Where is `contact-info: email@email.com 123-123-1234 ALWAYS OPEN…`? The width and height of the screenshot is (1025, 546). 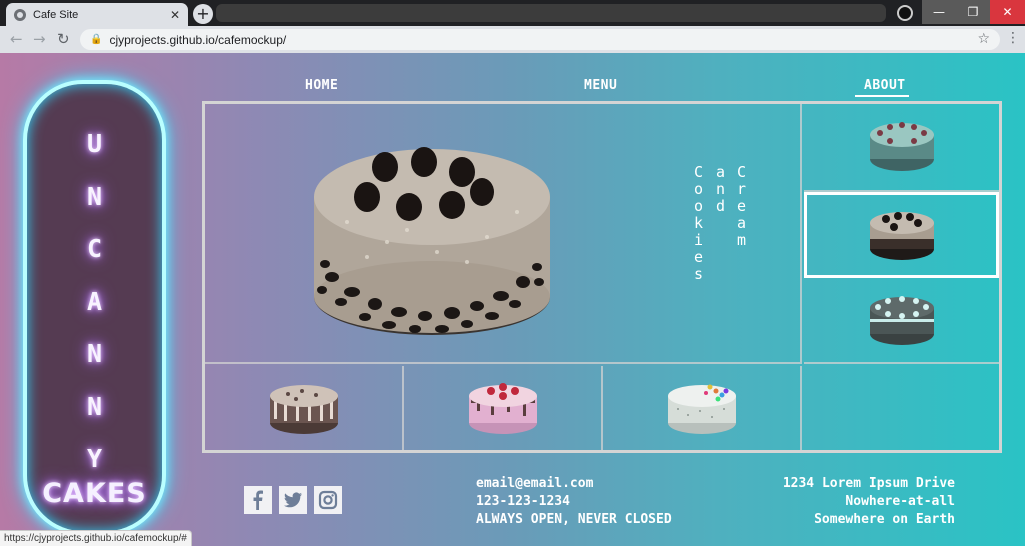 contact-info: email@email.com 123-123-1234 ALWAYS OPEN… is located at coordinates (574, 502).